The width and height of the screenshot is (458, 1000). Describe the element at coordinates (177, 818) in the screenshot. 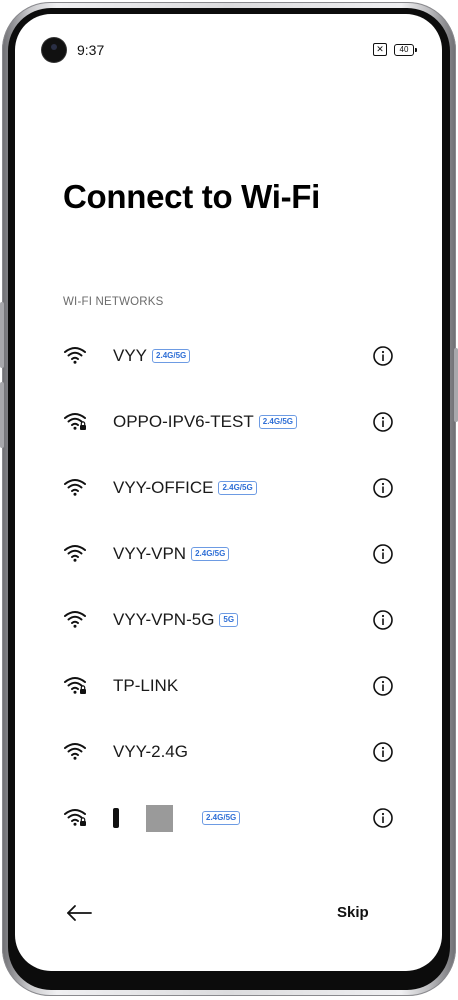

I see `network-name-group: 2.4G/5G` at that location.